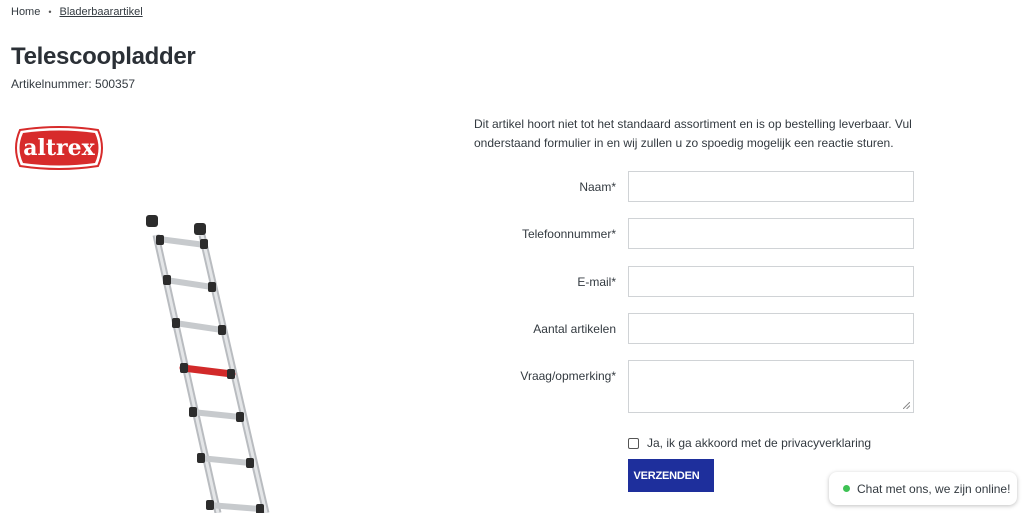  I want to click on breadcrumb-home-link: Home, so click(25, 12).